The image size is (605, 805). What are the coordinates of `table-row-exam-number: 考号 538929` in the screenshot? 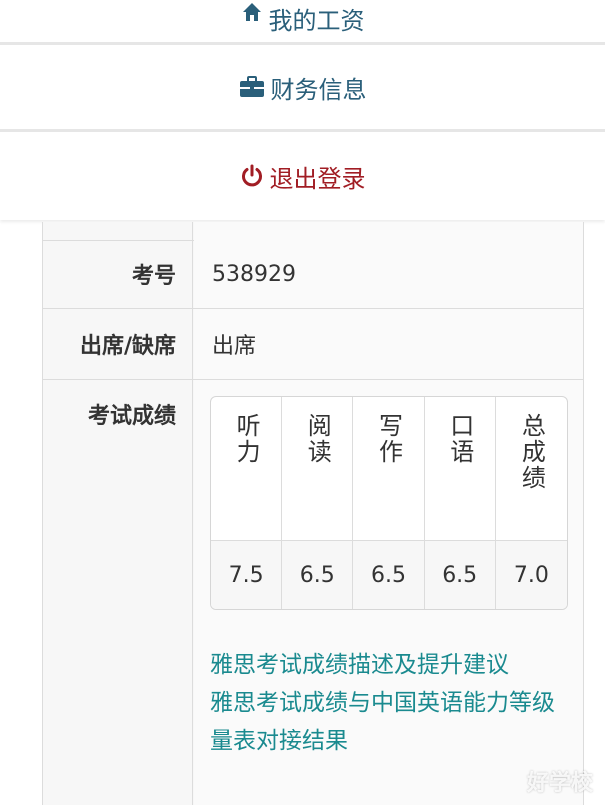 It's located at (313, 274).